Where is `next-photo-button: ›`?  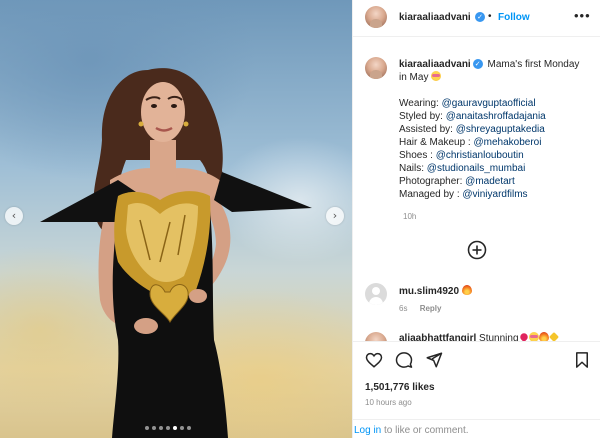
next-photo-button: › is located at coordinates (335, 216).